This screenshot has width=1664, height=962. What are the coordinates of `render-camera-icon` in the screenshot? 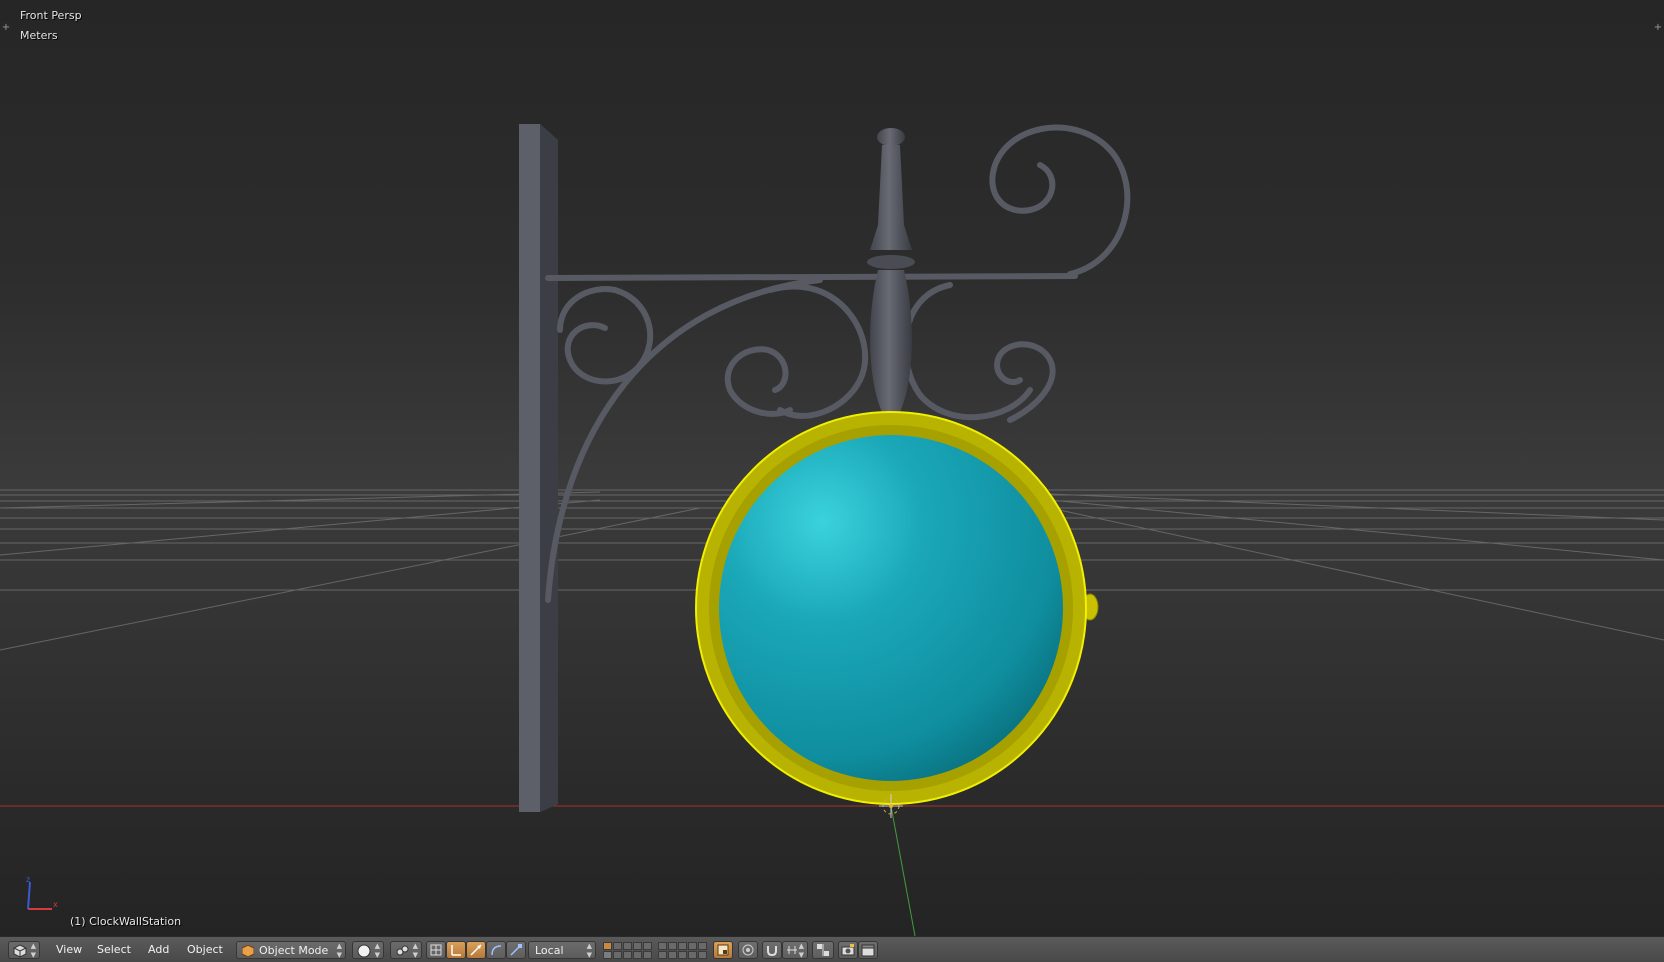 It's located at (848, 950).